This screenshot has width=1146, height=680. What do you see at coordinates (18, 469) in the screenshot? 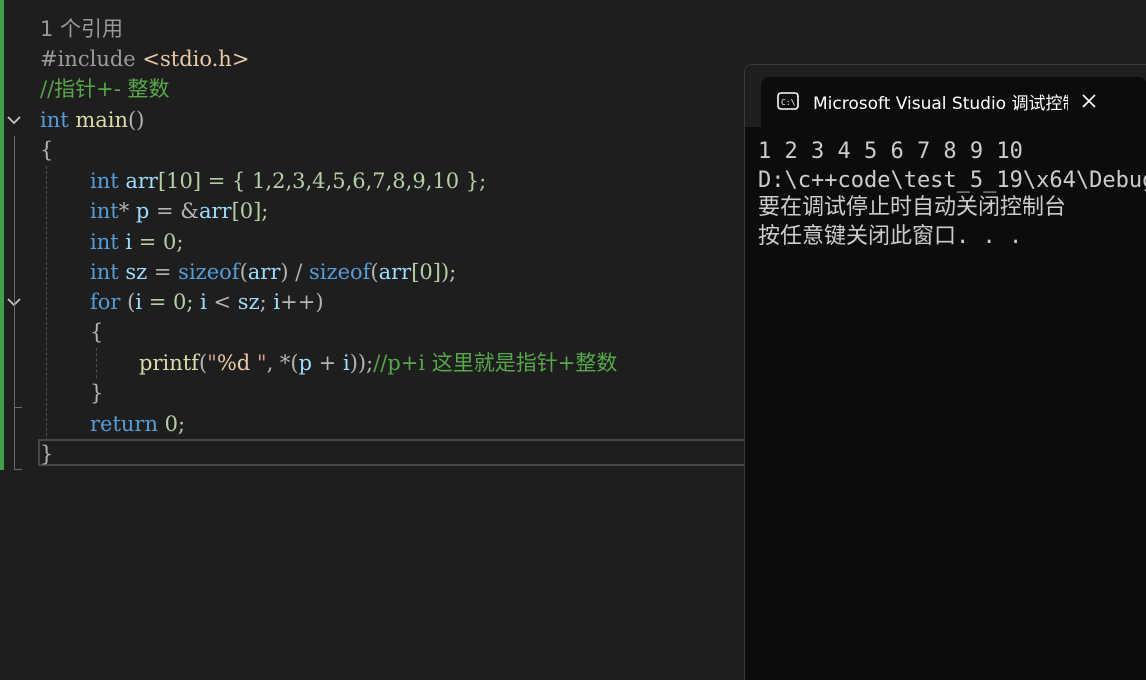
I see `scope-bracket-end` at bounding box center [18, 469].